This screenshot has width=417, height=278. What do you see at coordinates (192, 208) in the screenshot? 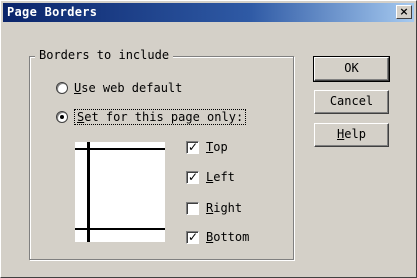
I see `checkbox-box` at bounding box center [192, 208].